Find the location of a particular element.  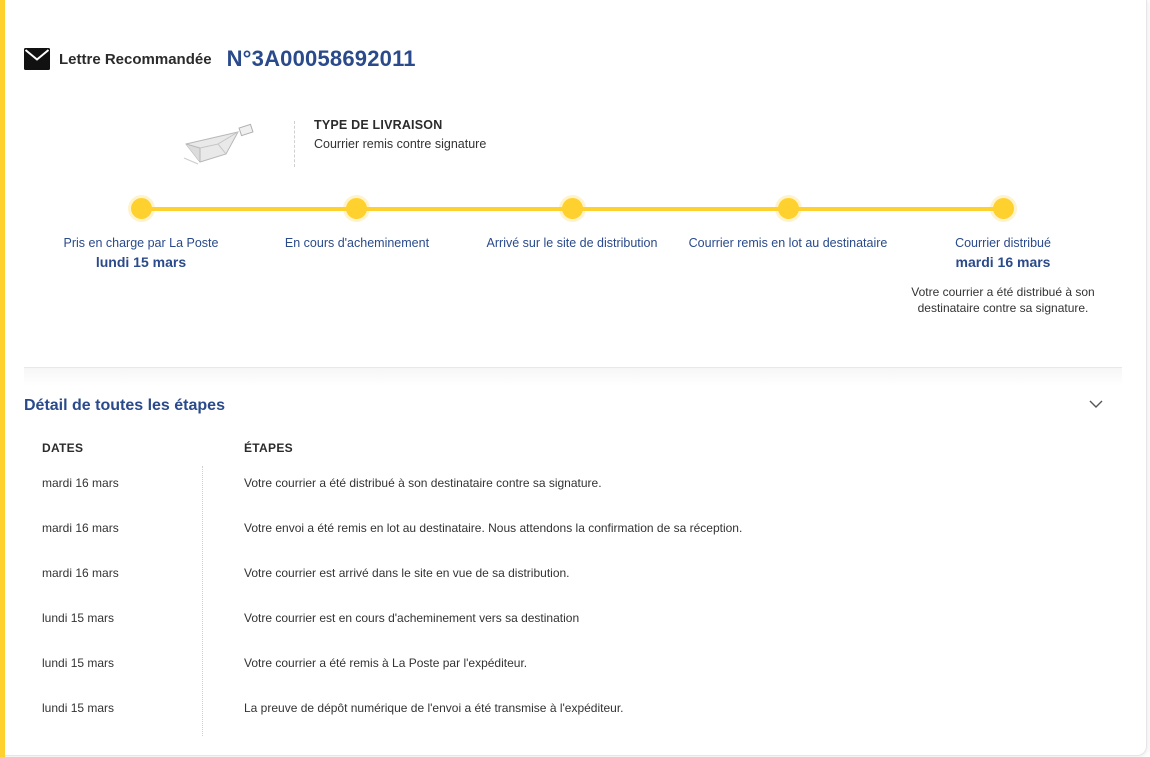

envelope-icon is located at coordinates (37, 59).